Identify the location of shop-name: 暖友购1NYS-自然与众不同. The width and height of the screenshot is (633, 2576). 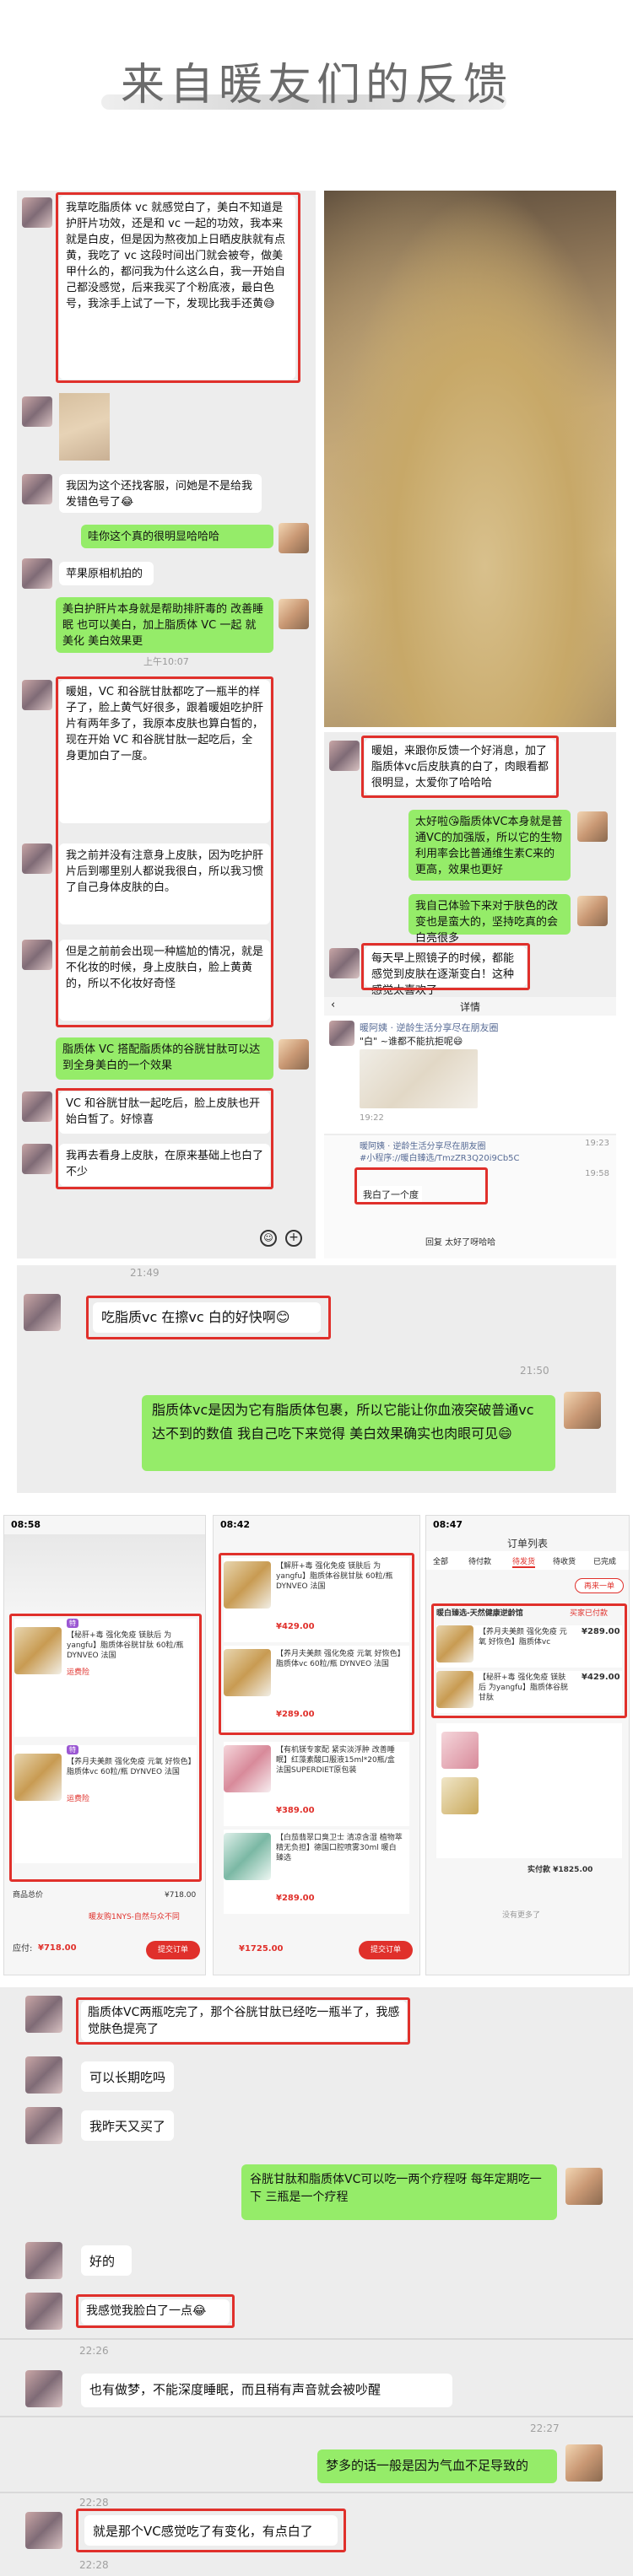
(134, 1917).